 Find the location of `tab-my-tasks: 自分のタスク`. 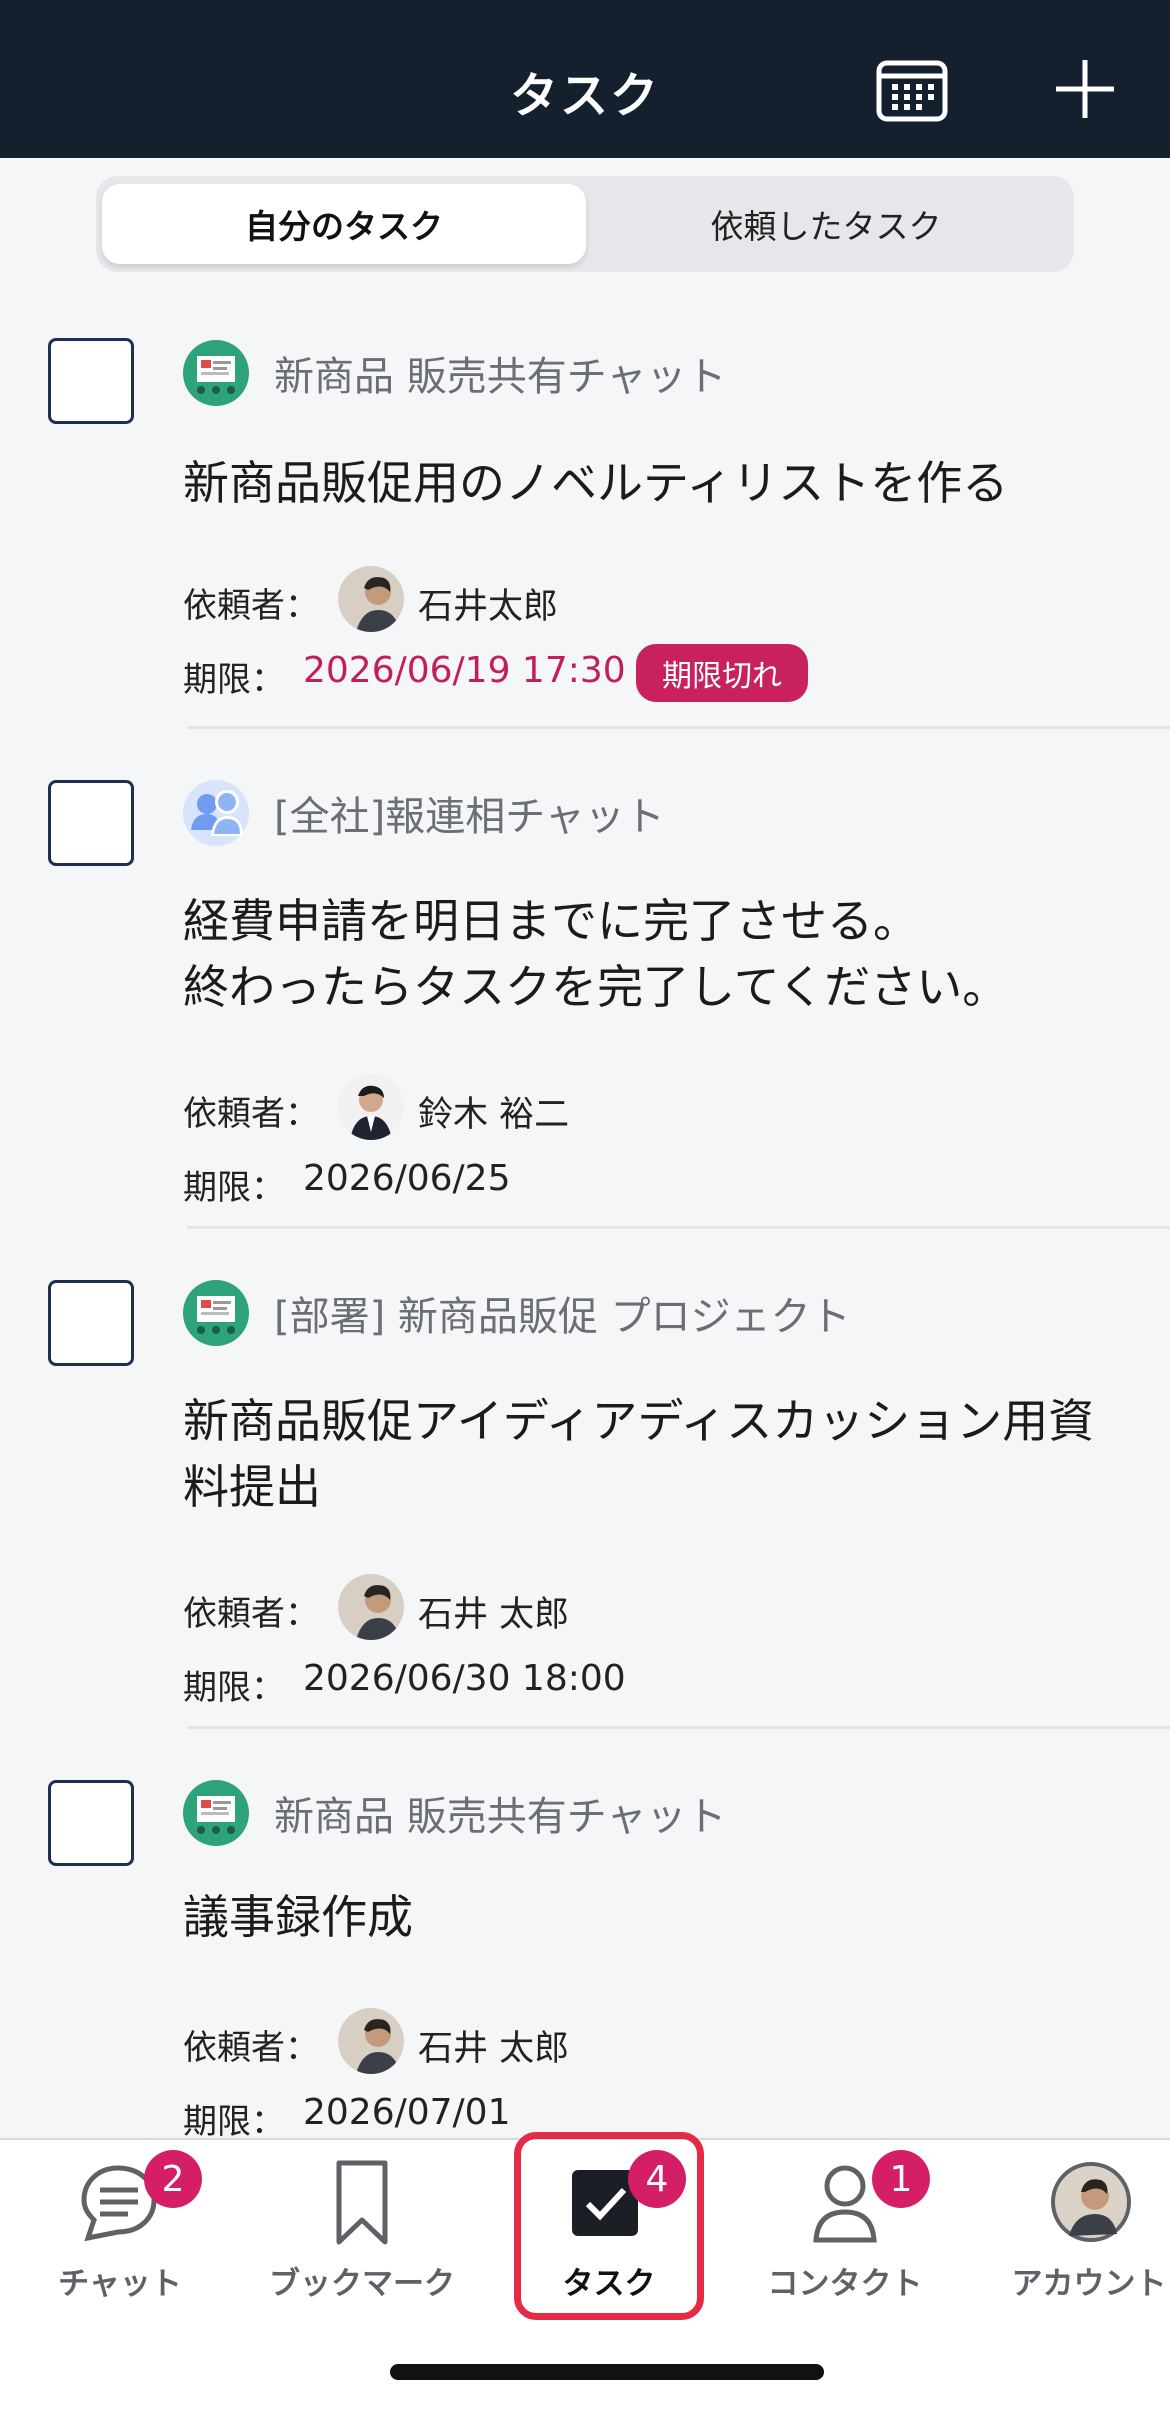

tab-my-tasks: 自分のタスク is located at coordinates (344, 224).